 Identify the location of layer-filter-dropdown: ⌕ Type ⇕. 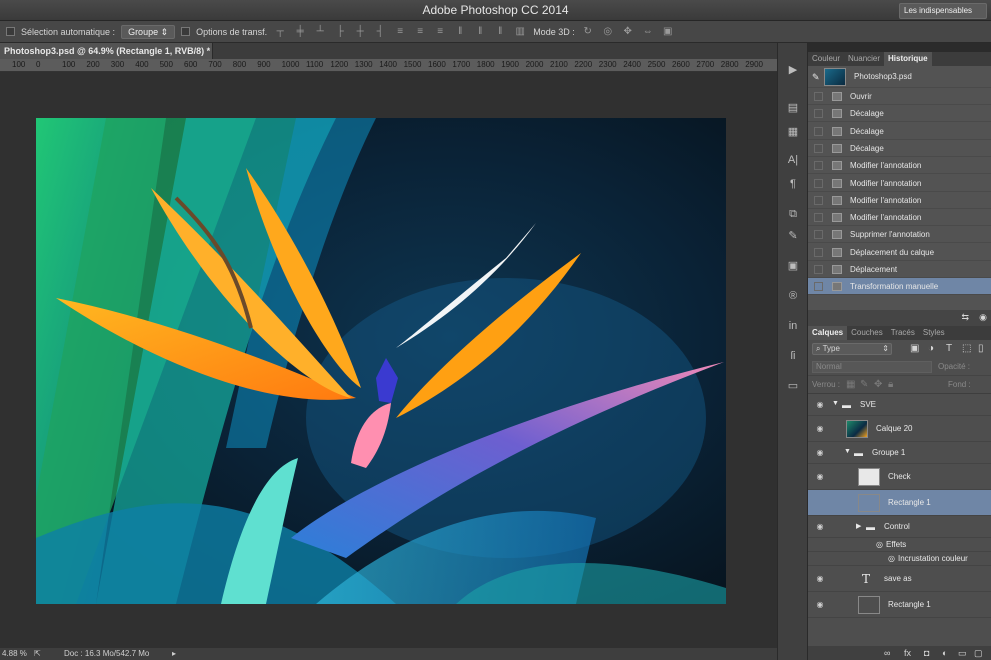
(852, 349).